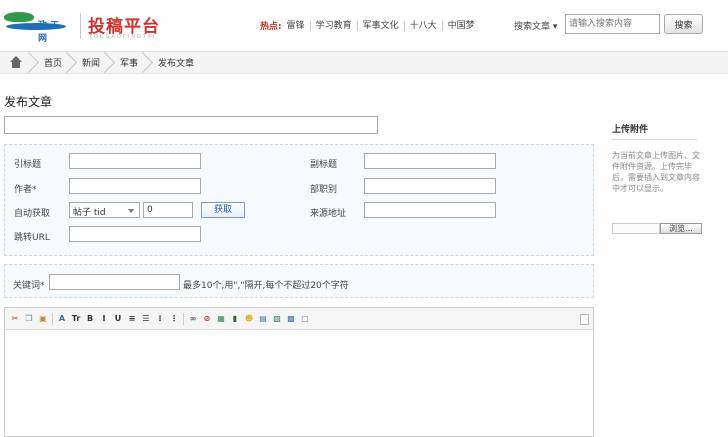  What do you see at coordinates (612, 24) in the screenshot?
I see `search-input` at bounding box center [612, 24].